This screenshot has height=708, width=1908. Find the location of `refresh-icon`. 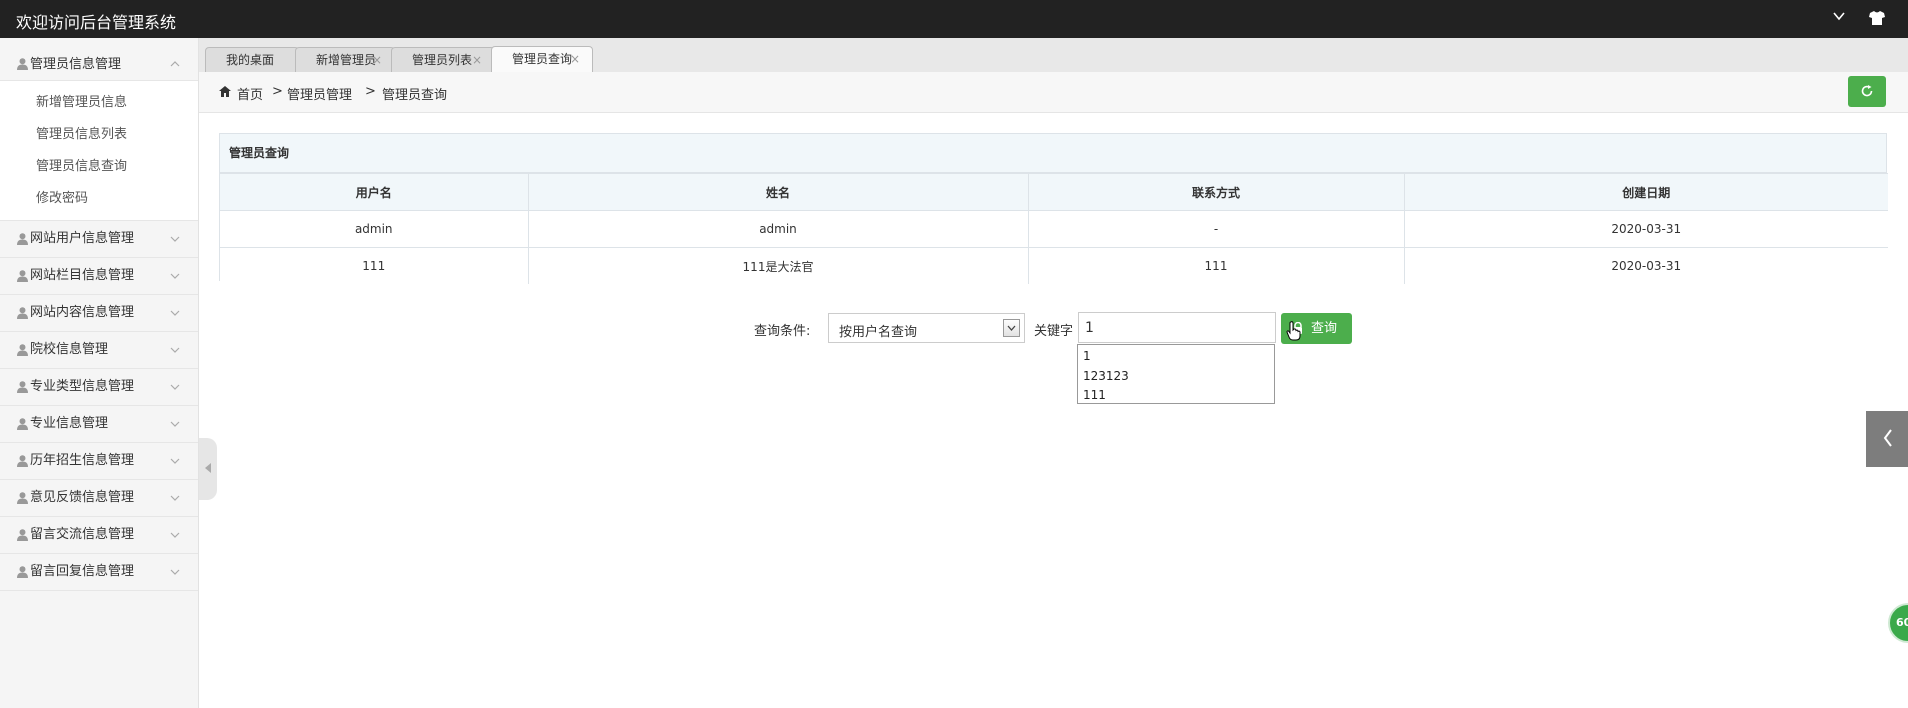

refresh-icon is located at coordinates (1867, 91).